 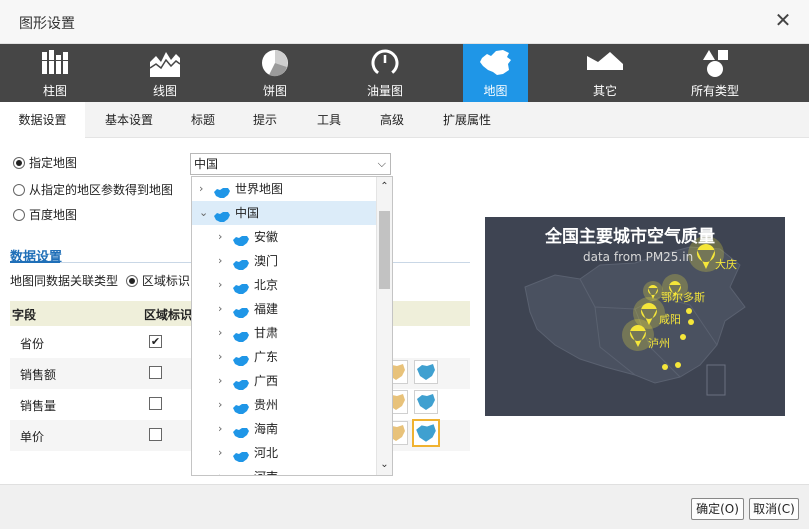 I want to click on chart-type-label: 饼图, so click(x=274, y=91).